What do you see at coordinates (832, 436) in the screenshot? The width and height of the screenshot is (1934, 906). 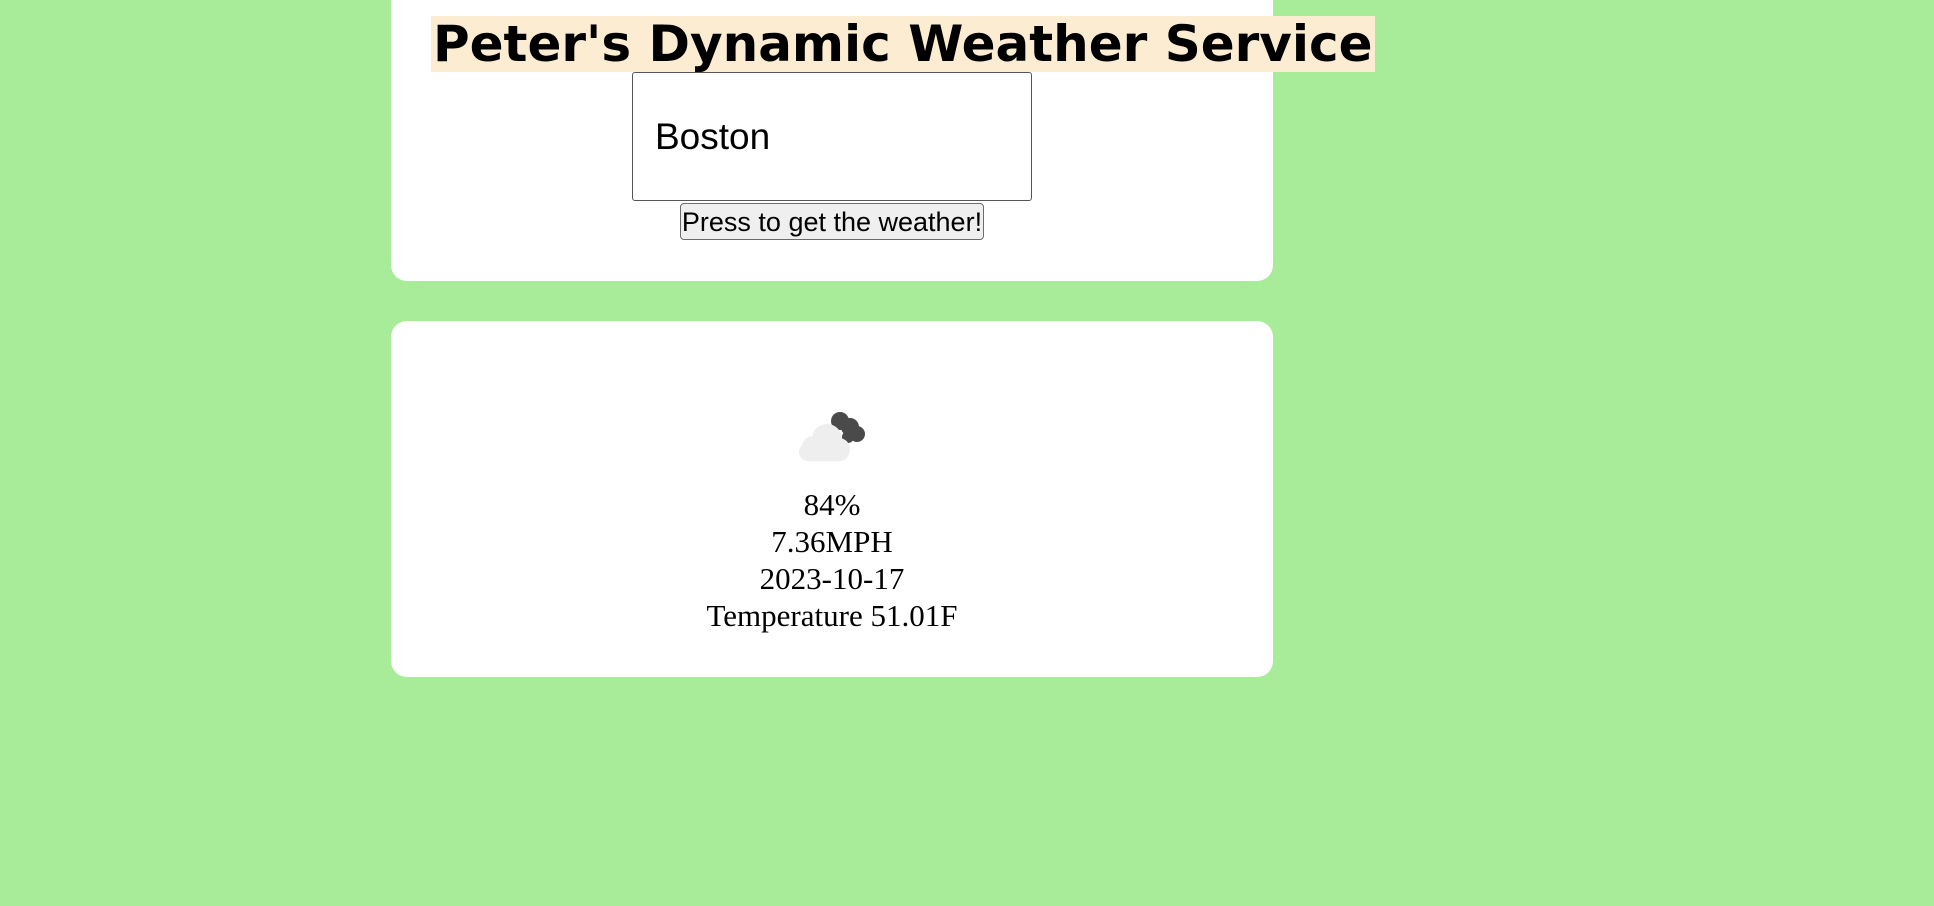 I see `cloudy-sun-icon` at bounding box center [832, 436].